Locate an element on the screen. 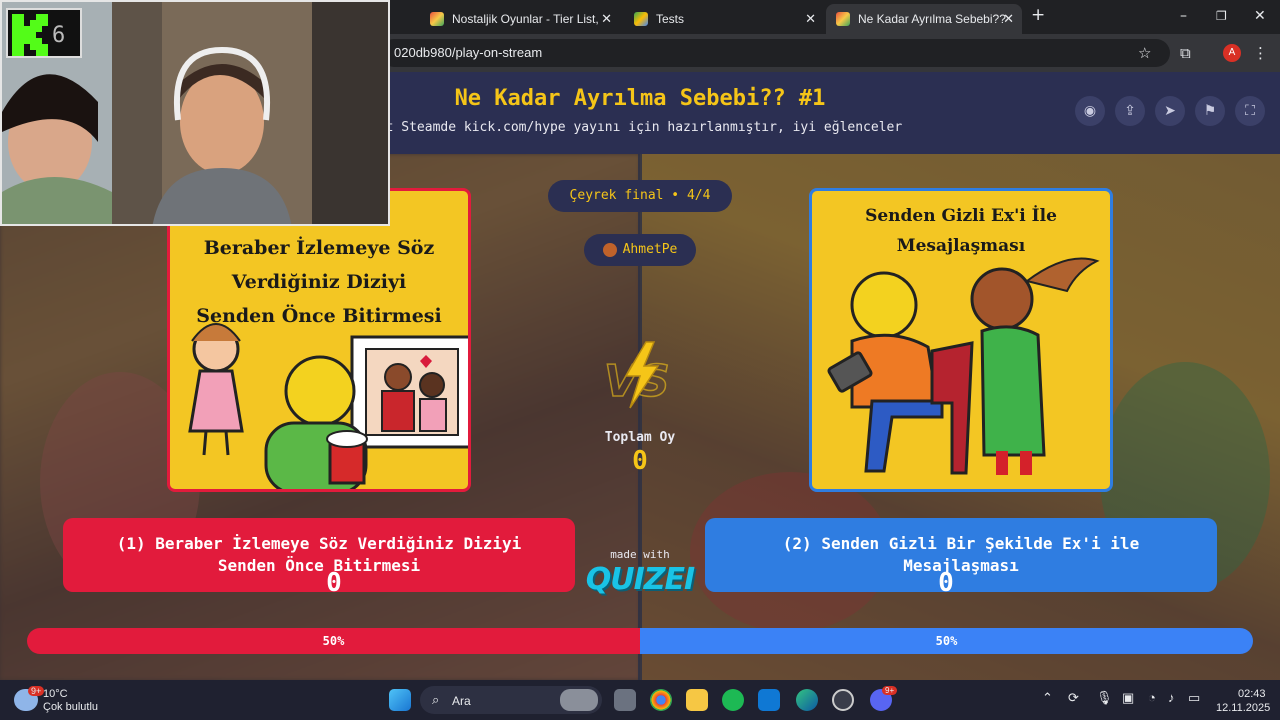 This screenshot has height=720, width=1280. tab-quiz-active: Ne Kadar Ayrılma Sebebi?? #1 - ✕ is located at coordinates (924, 19).